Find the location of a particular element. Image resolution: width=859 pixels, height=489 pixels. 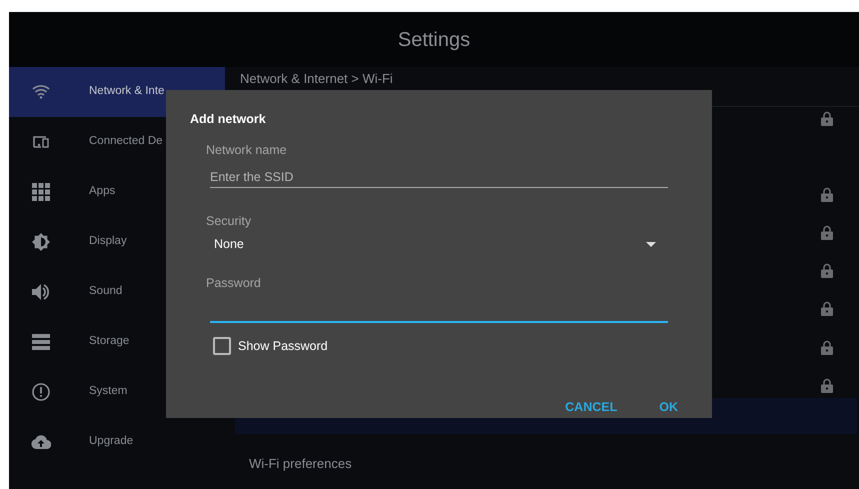

window-title: Settings is located at coordinates (434, 40).